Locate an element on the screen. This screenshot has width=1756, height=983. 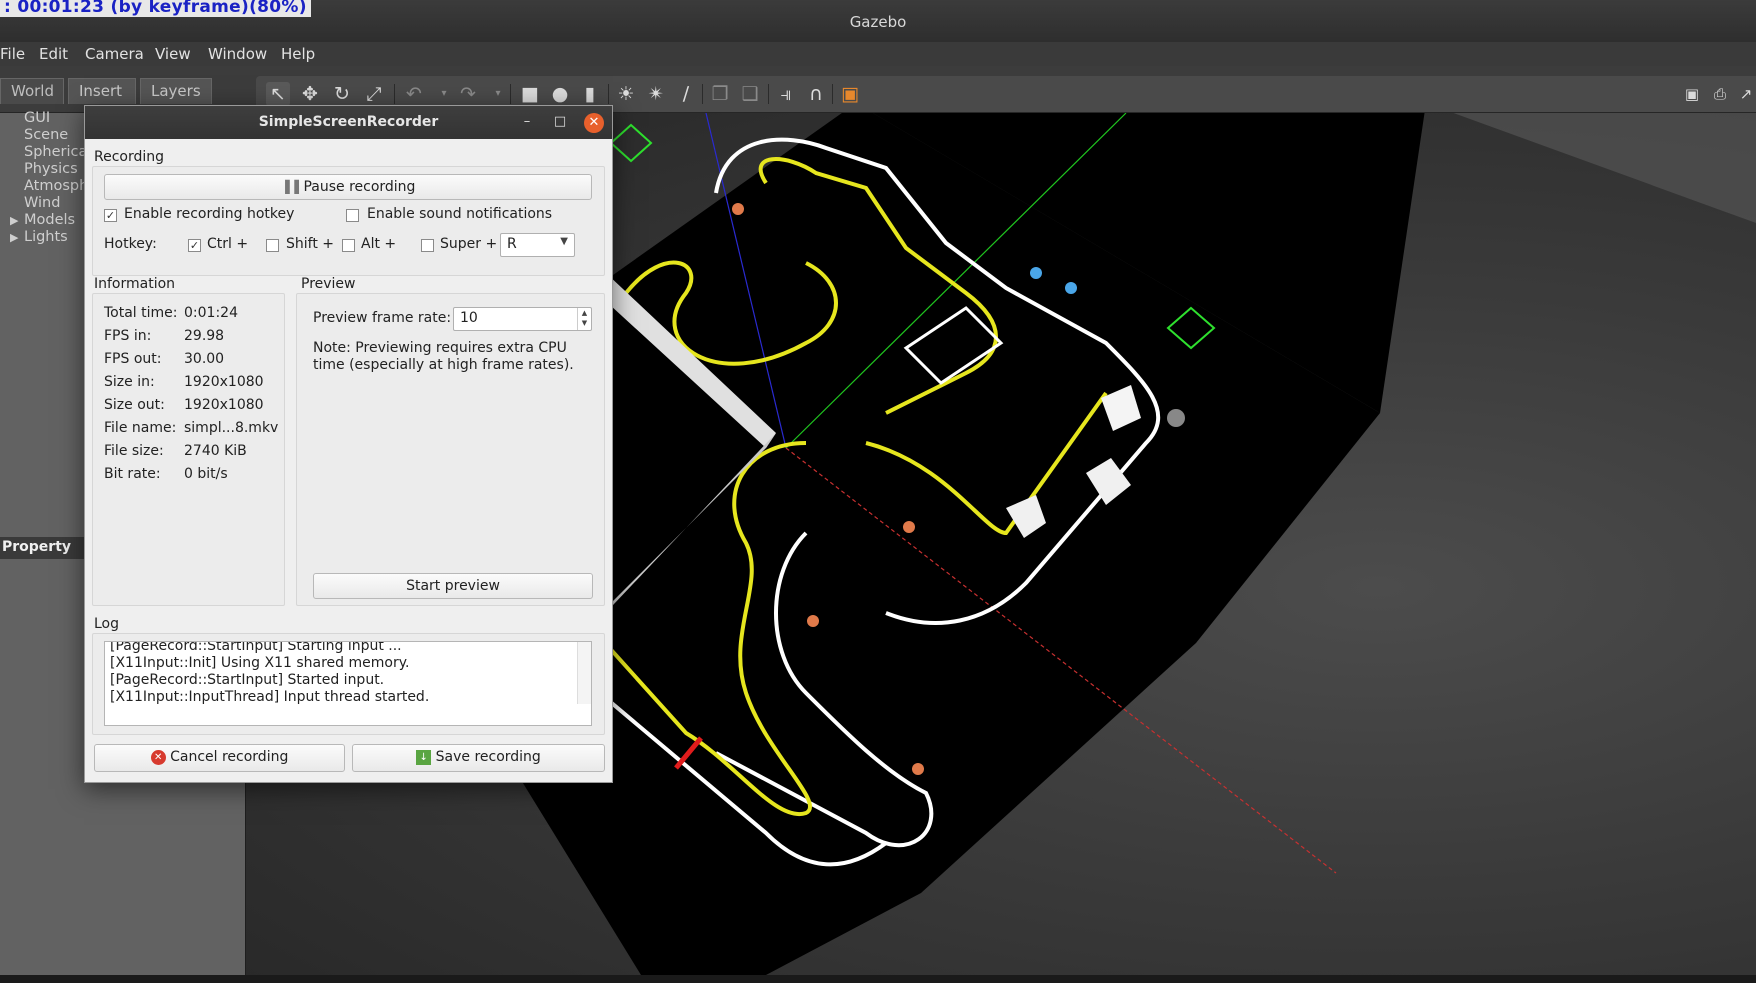
screenshot-icon: ▣ is located at coordinates (1692, 94).